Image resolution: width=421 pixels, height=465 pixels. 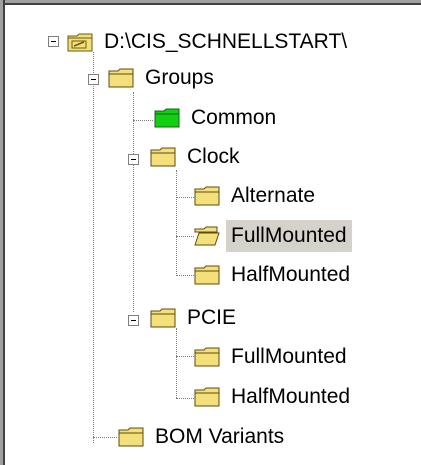 What do you see at coordinates (133, 159) in the screenshot?
I see `collapse-toggle-clock` at bounding box center [133, 159].